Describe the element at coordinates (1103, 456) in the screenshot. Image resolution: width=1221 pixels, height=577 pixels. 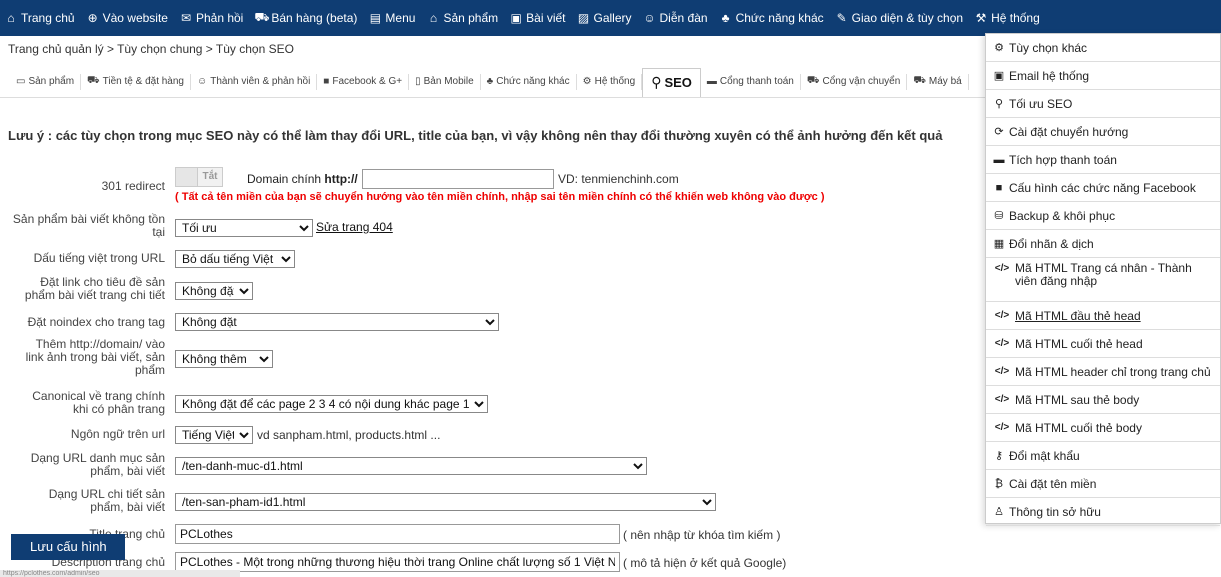
I see `menu-item-14: ⚷ Đổi mật khẩu` at that location.